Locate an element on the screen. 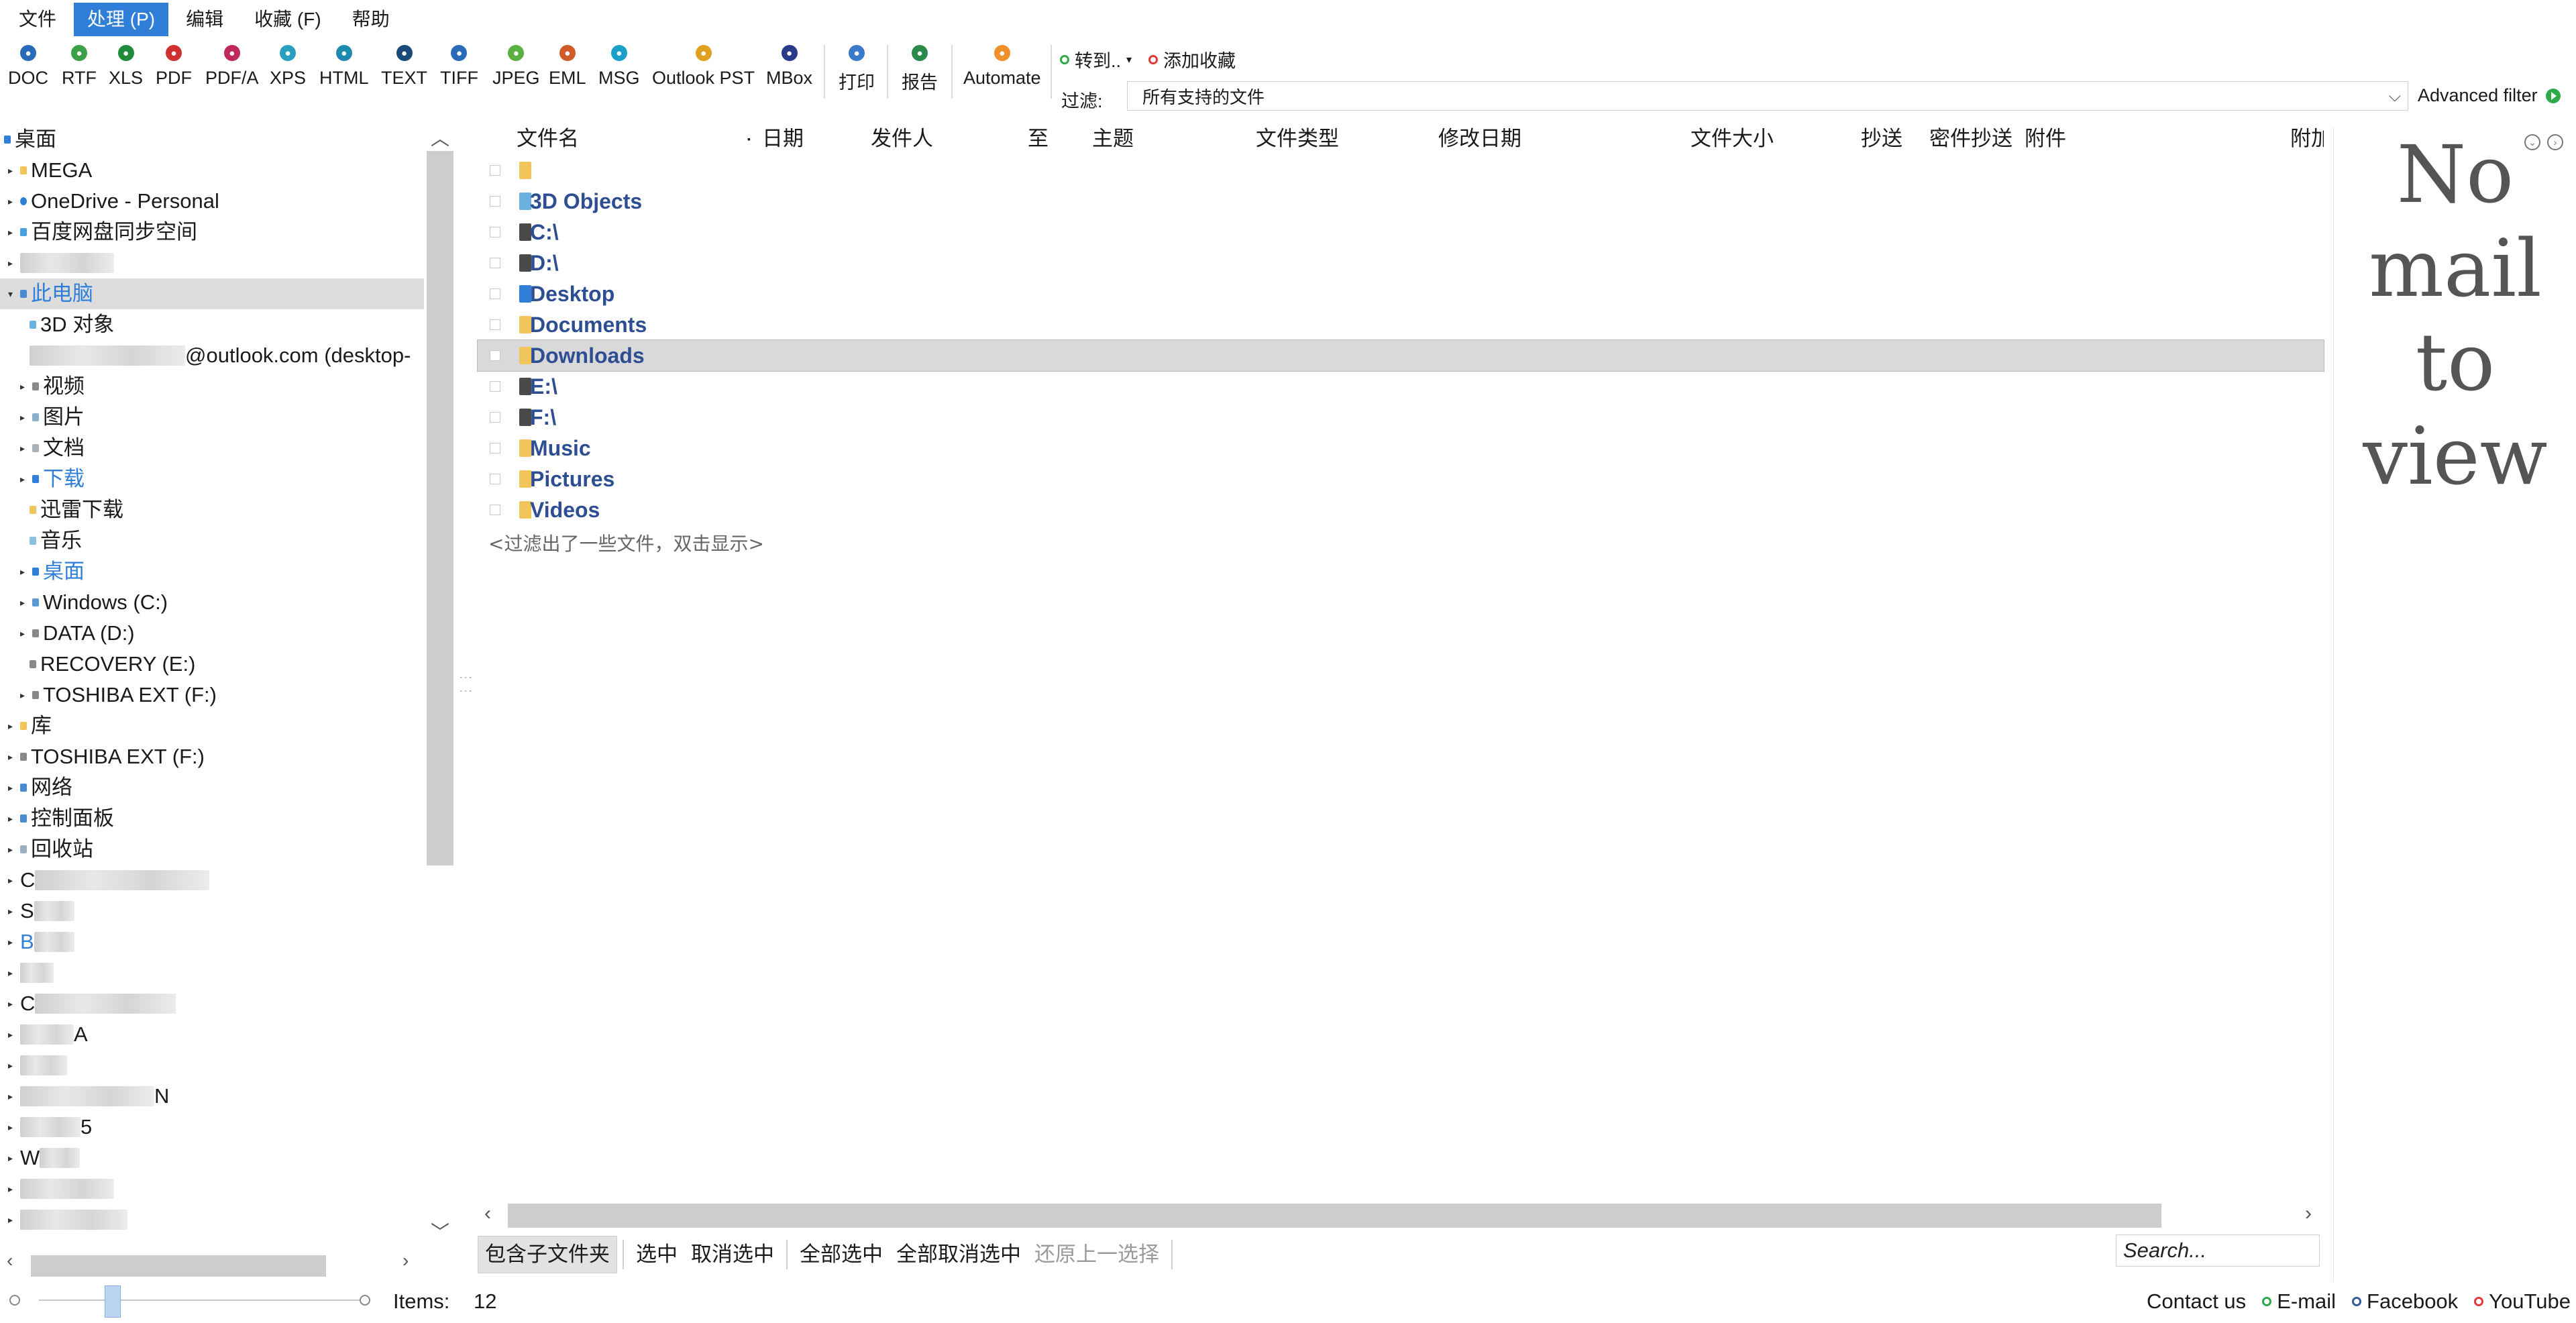 The image size is (2576, 1323). tree-item-redacted: ▸ S is located at coordinates (41, 911).